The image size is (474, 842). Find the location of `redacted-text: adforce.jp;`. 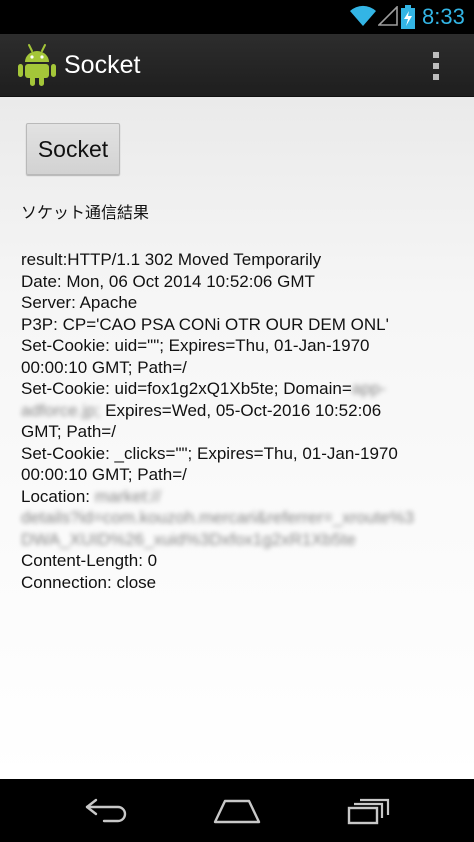

redacted-text: adforce.jp; is located at coordinates (61, 410).